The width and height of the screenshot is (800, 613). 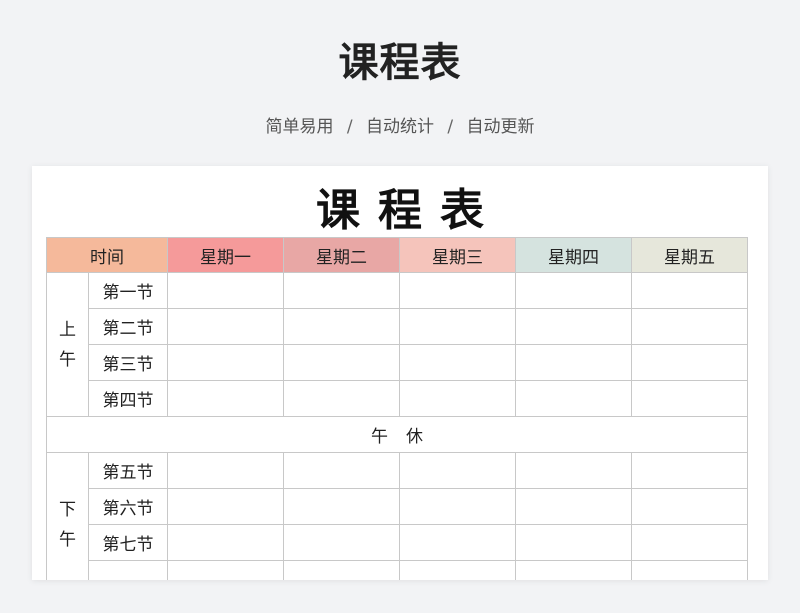 I want to click on header-time: 时间, so click(x=107, y=255).